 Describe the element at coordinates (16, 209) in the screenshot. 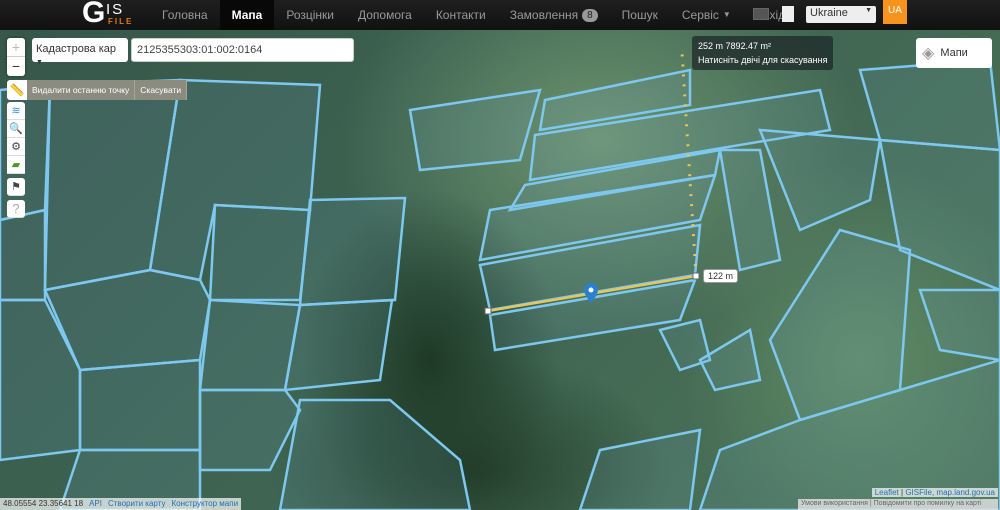

I see `help-button: ?` at that location.